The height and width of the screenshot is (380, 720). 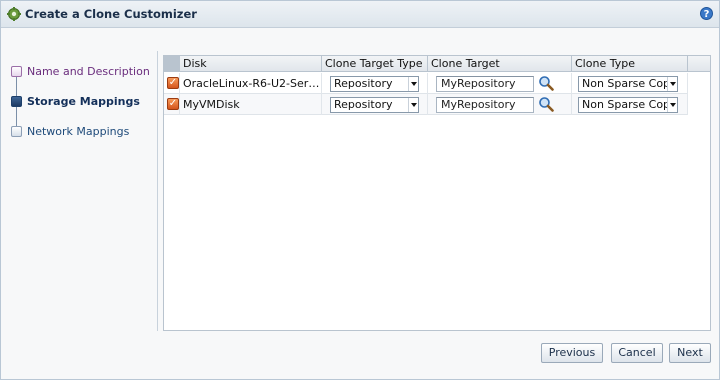 What do you see at coordinates (111, 14) in the screenshot?
I see `dialog-title: Create a Clone Customizer` at bounding box center [111, 14].